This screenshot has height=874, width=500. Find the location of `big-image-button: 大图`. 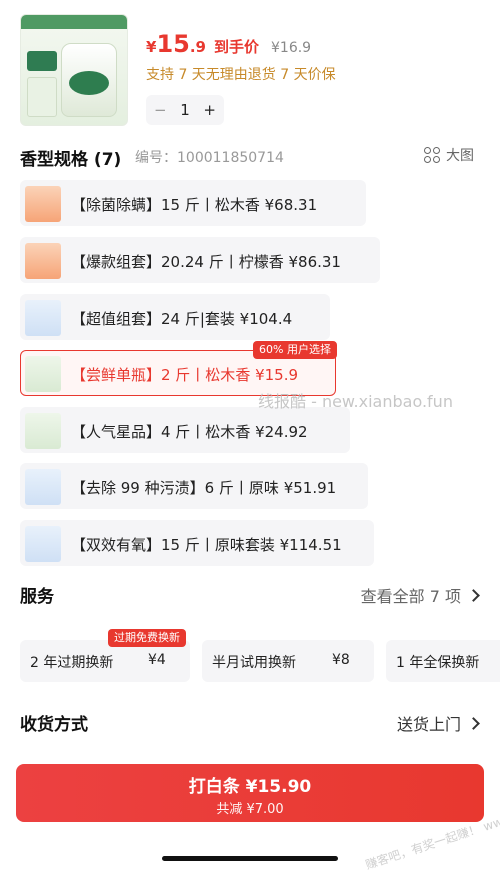

big-image-button: 大图 is located at coordinates (449, 155).